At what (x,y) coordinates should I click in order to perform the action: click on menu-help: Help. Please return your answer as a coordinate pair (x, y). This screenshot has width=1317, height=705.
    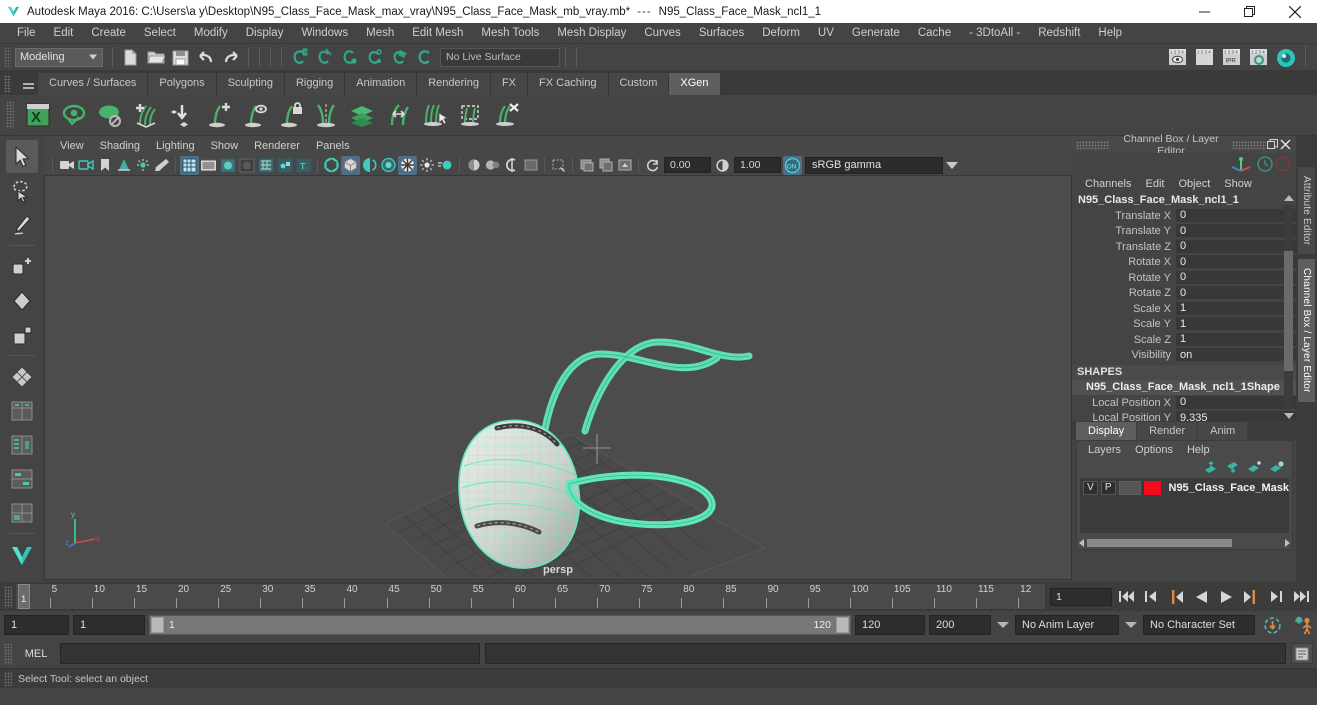
    Looking at the image, I should click on (1110, 33).